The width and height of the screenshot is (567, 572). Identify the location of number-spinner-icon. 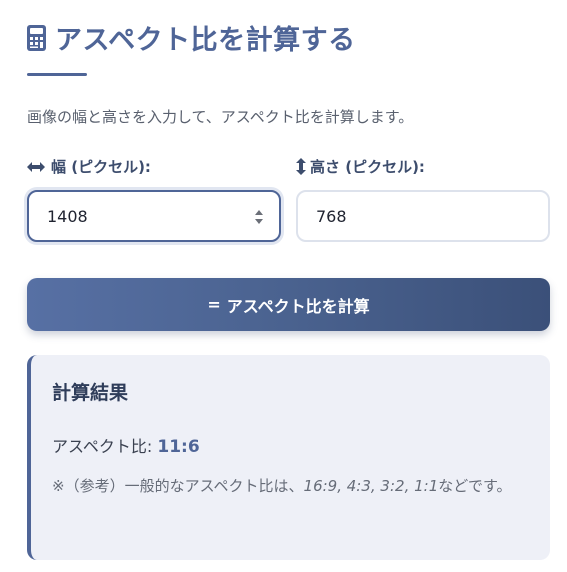
(259, 217).